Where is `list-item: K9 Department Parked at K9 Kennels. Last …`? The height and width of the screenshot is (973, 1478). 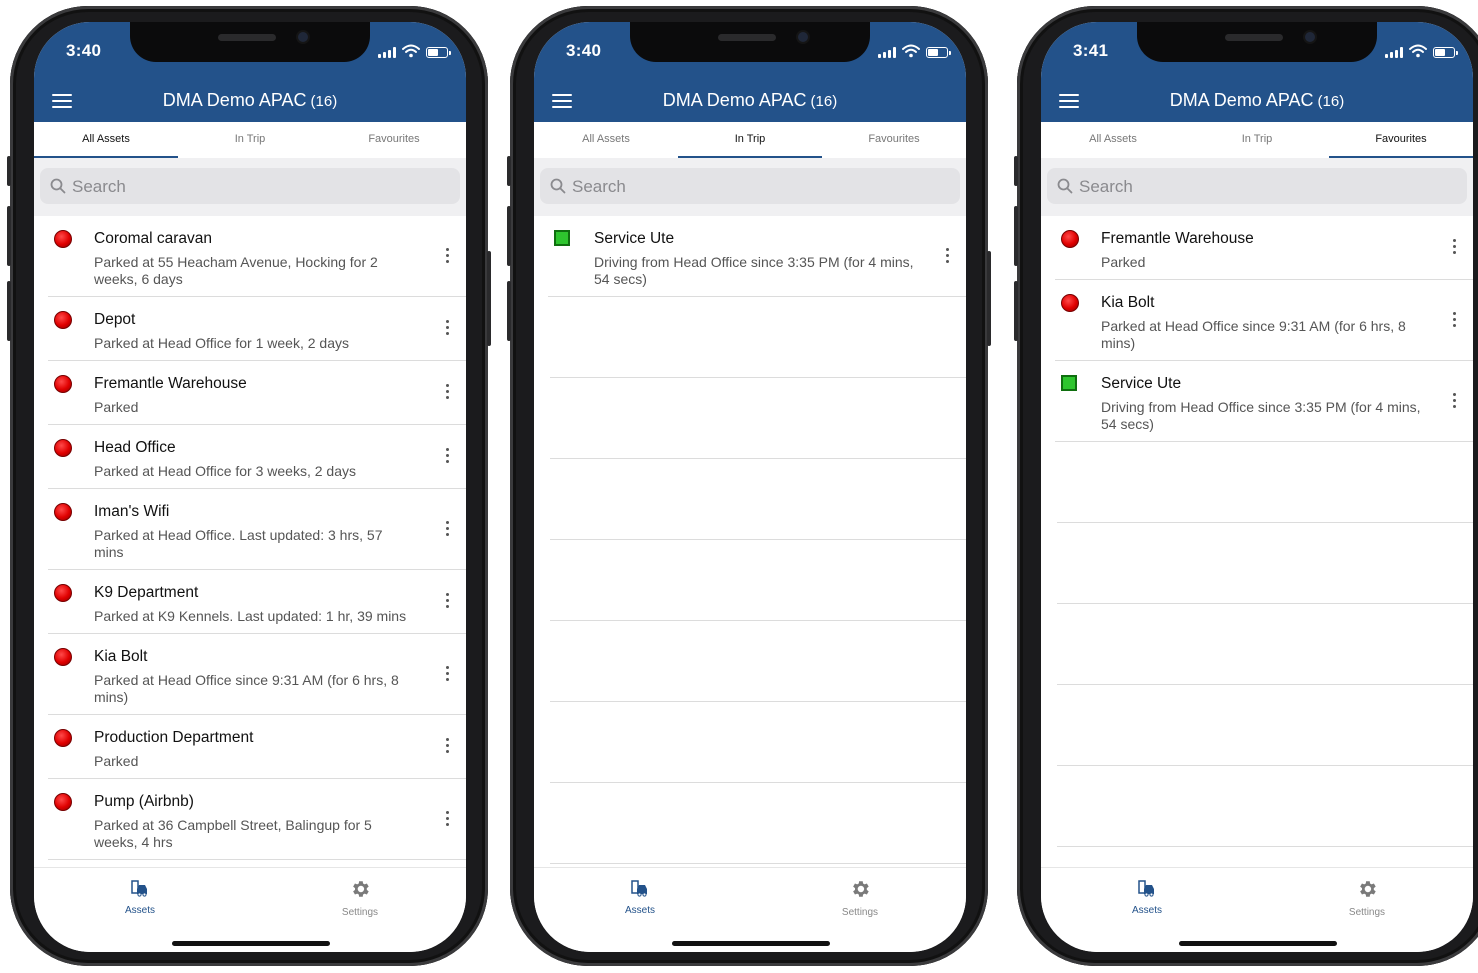
list-item: K9 Department Parked at K9 Kennels. Last … is located at coordinates (257, 602).